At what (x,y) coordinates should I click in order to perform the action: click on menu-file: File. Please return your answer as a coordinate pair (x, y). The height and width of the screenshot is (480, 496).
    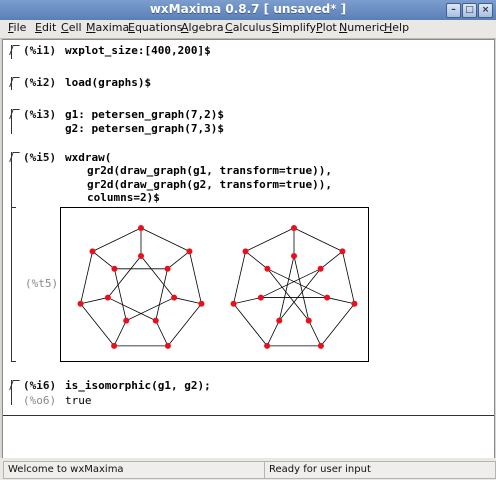
    Looking at the image, I should click on (17, 27).